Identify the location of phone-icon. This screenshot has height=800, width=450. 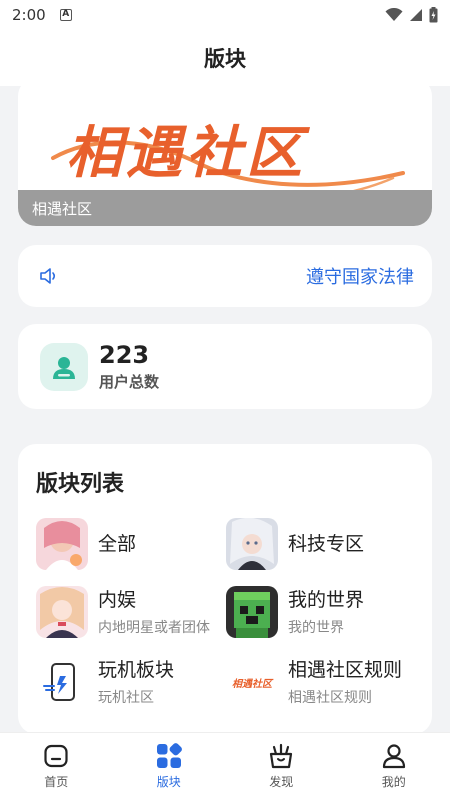
(59, 682).